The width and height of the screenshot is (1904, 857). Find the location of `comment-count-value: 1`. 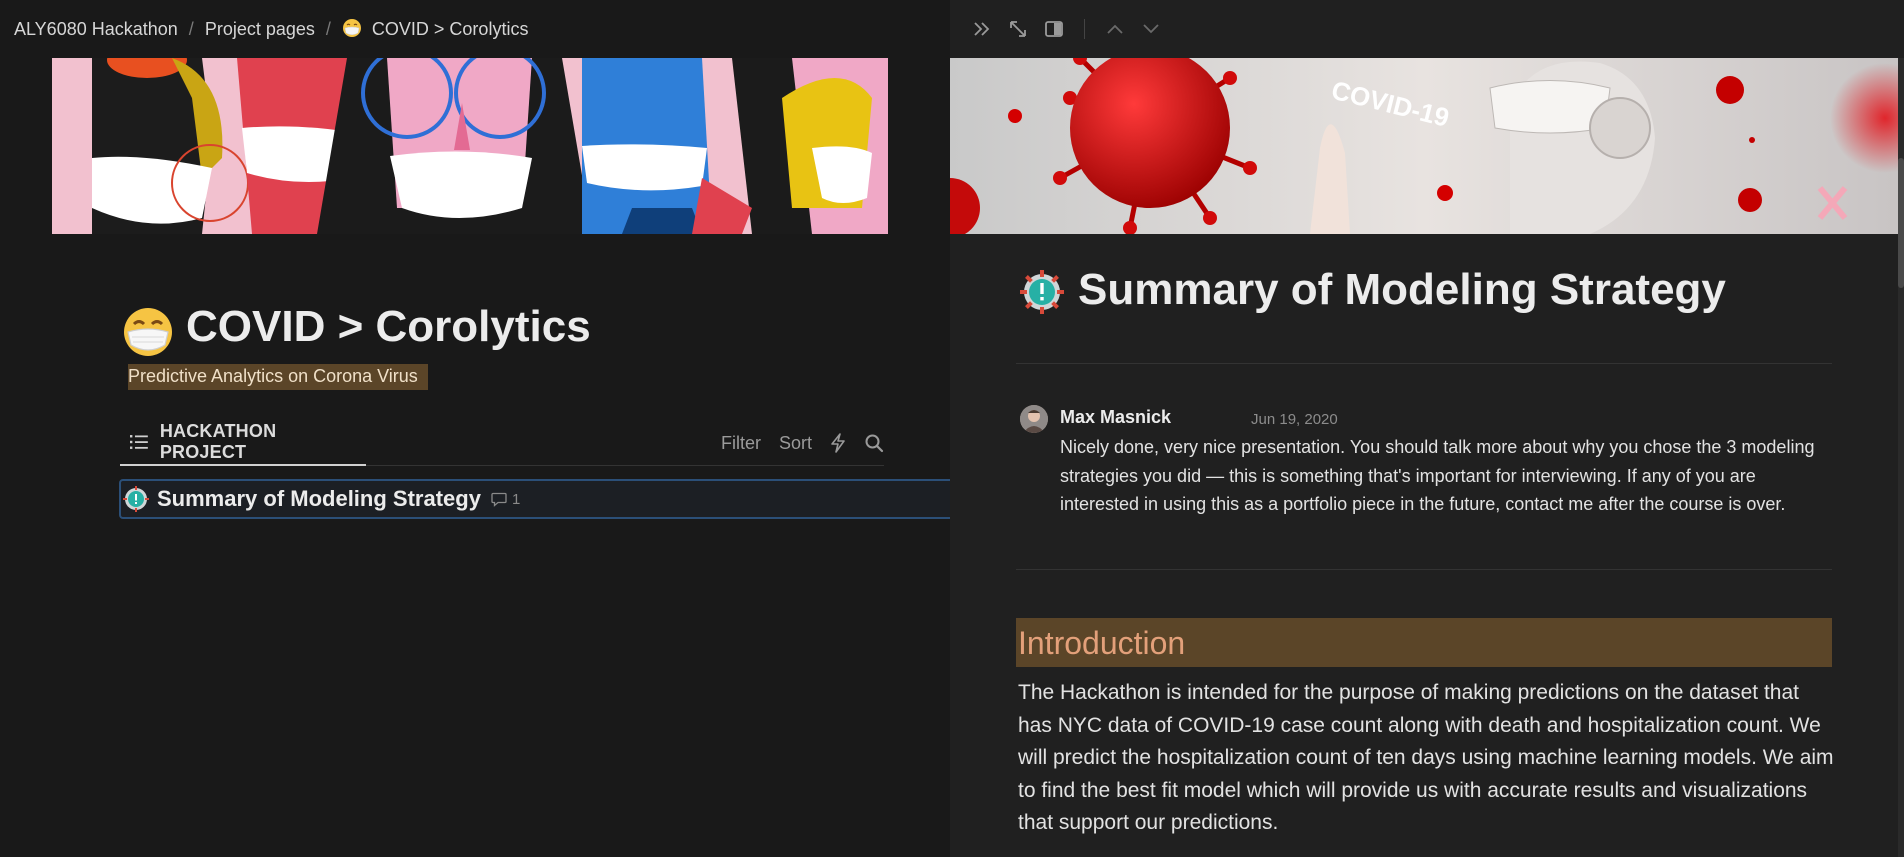

comment-count-value: 1 is located at coordinates (516, 499).